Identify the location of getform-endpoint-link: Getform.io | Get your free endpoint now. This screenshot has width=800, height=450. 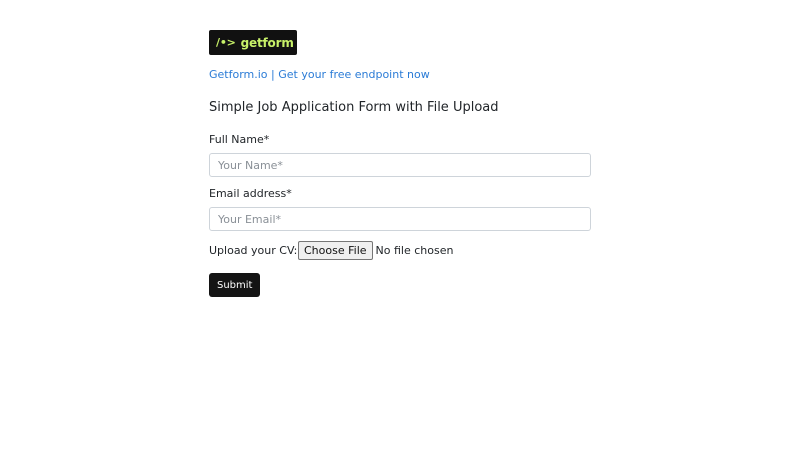
(400, 75).